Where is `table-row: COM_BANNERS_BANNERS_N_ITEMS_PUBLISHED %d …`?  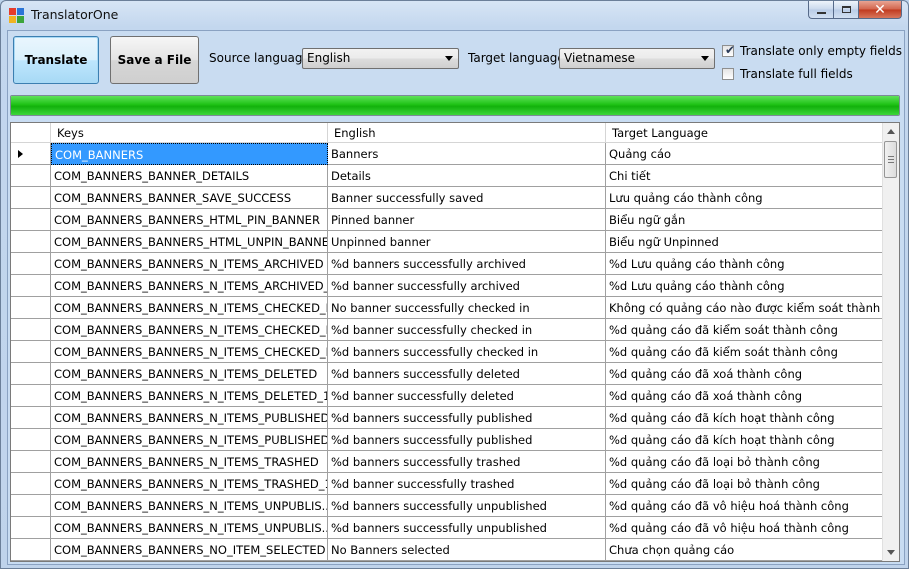 table-row: COM_BANNERS_BANNERS_N_ITEMS_PUBLISHED %d … is located at coordinates (448, 418).